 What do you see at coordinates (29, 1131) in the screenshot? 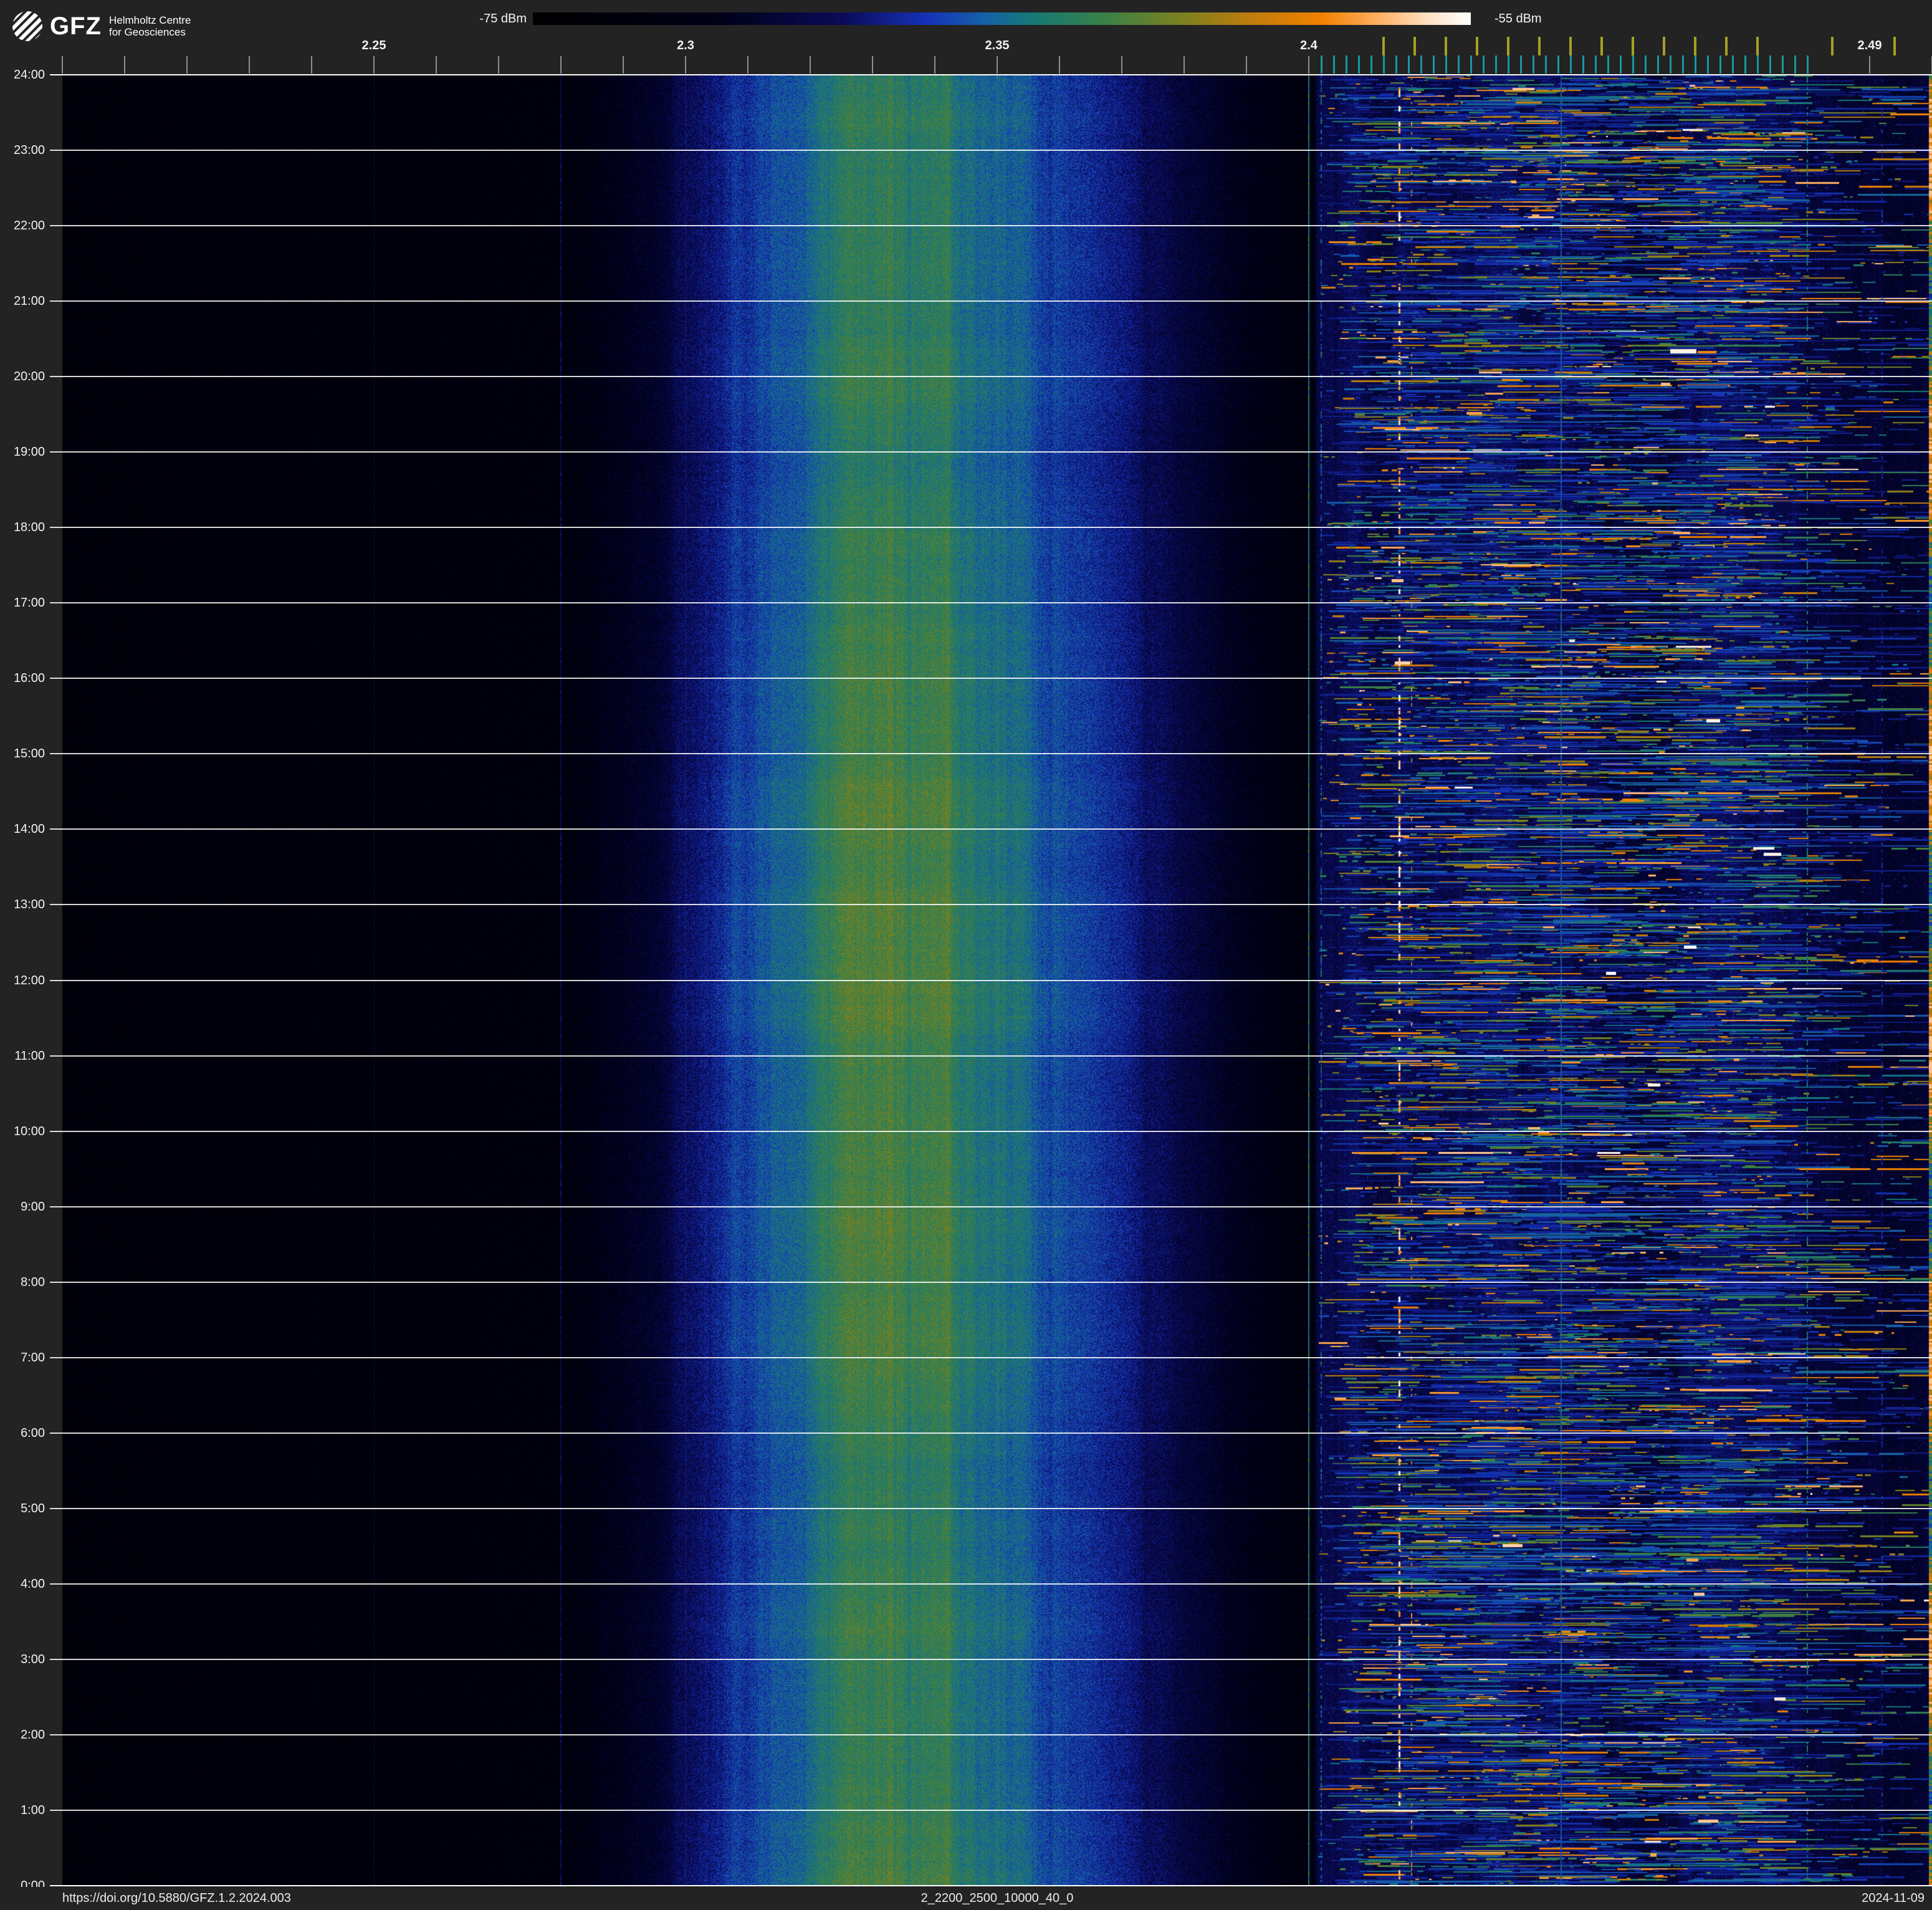
I see `time-axis-label: 10:00` at bounding box center [29, 1131].